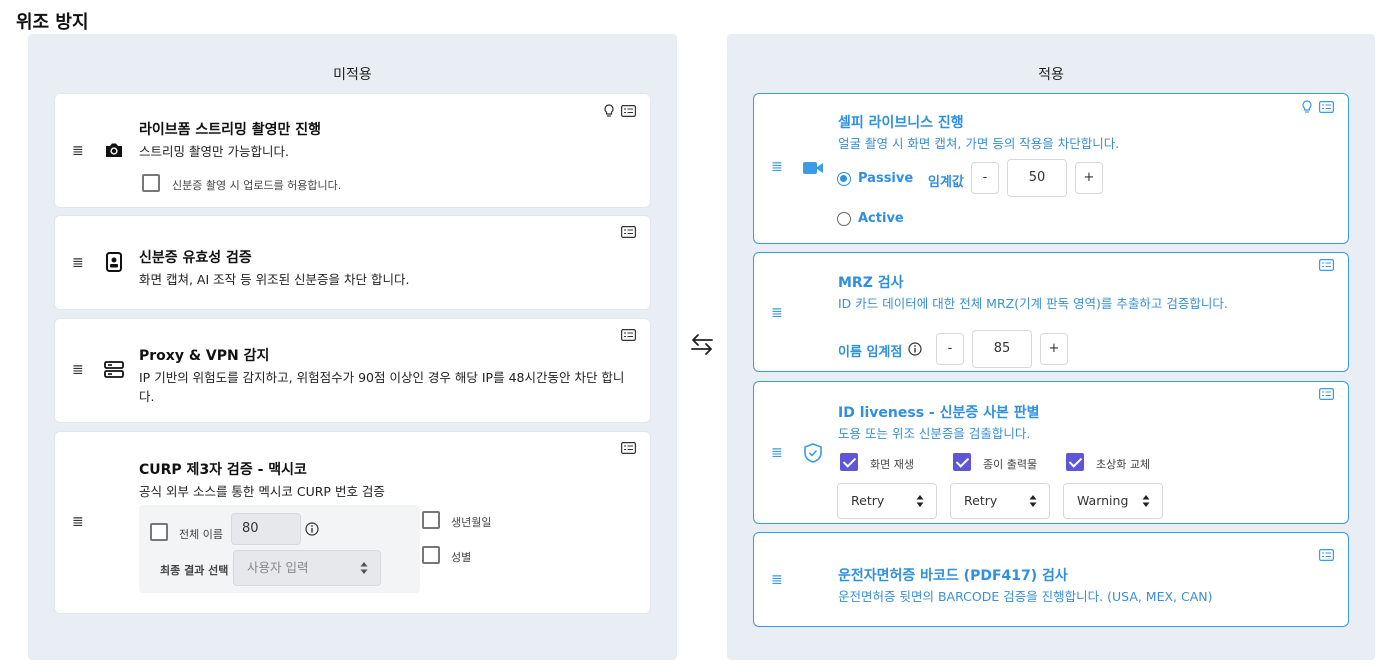 The height and width of the screenshot is (665, 1390). I want to click on screen-replay-label: 화면 재생, so click(892, 464).